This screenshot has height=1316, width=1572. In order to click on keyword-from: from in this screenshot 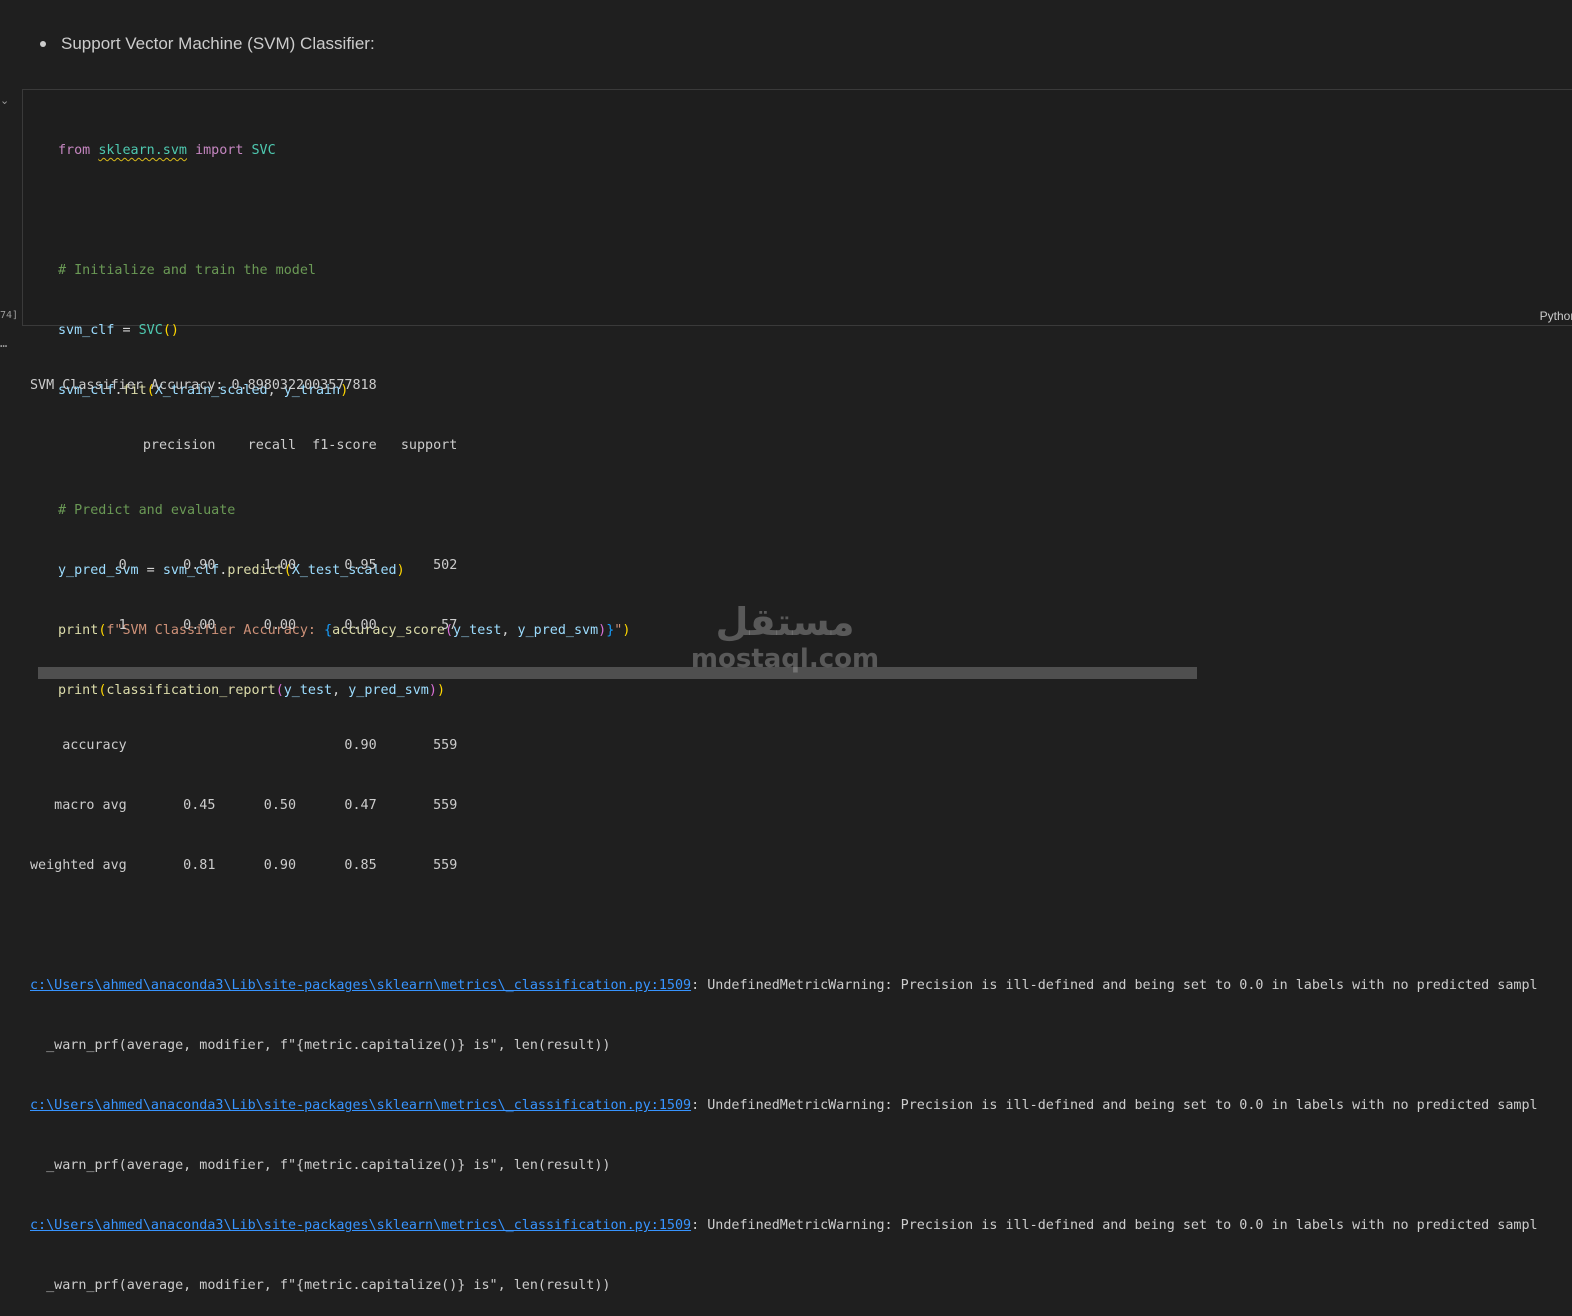, I will do `click(74, 150)`.